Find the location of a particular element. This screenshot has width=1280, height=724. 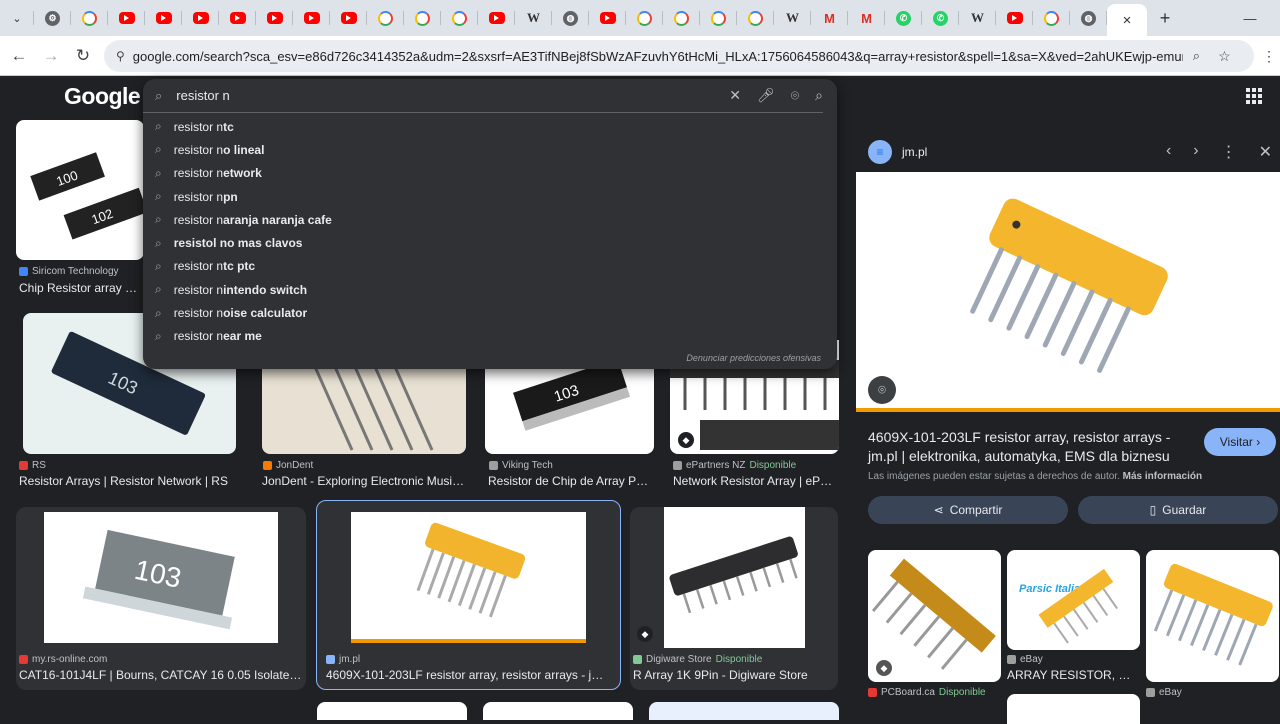

forward-button: → is located at coordinates (51, 56).